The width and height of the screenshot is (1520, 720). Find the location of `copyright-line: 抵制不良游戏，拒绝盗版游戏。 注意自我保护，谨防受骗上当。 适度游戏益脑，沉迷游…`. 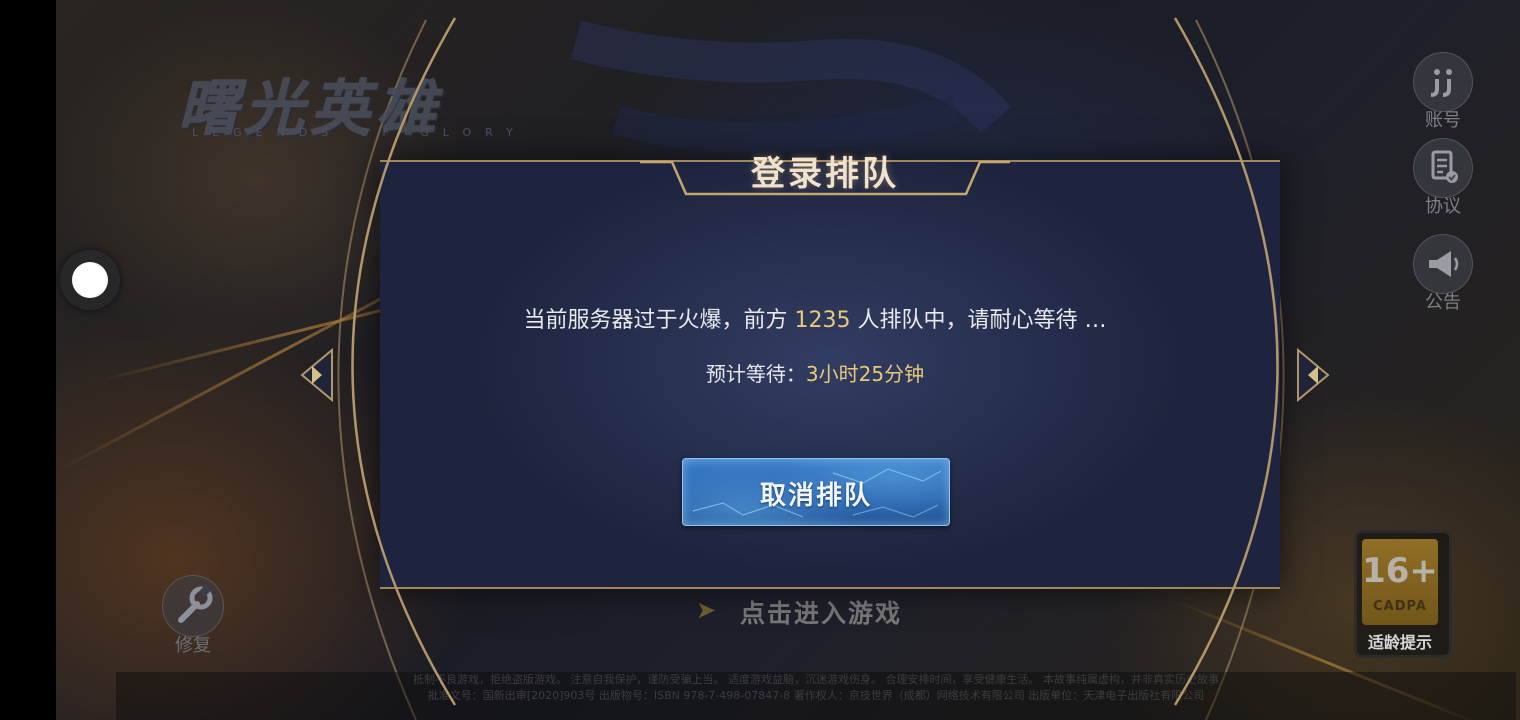

copyright-line: 抵制不良游戏，拒绝盗版游戏。 注意自我保护，谨防受骗上当。 适度游戏益脑，沉迷游… is located at coordinates (816, 679).